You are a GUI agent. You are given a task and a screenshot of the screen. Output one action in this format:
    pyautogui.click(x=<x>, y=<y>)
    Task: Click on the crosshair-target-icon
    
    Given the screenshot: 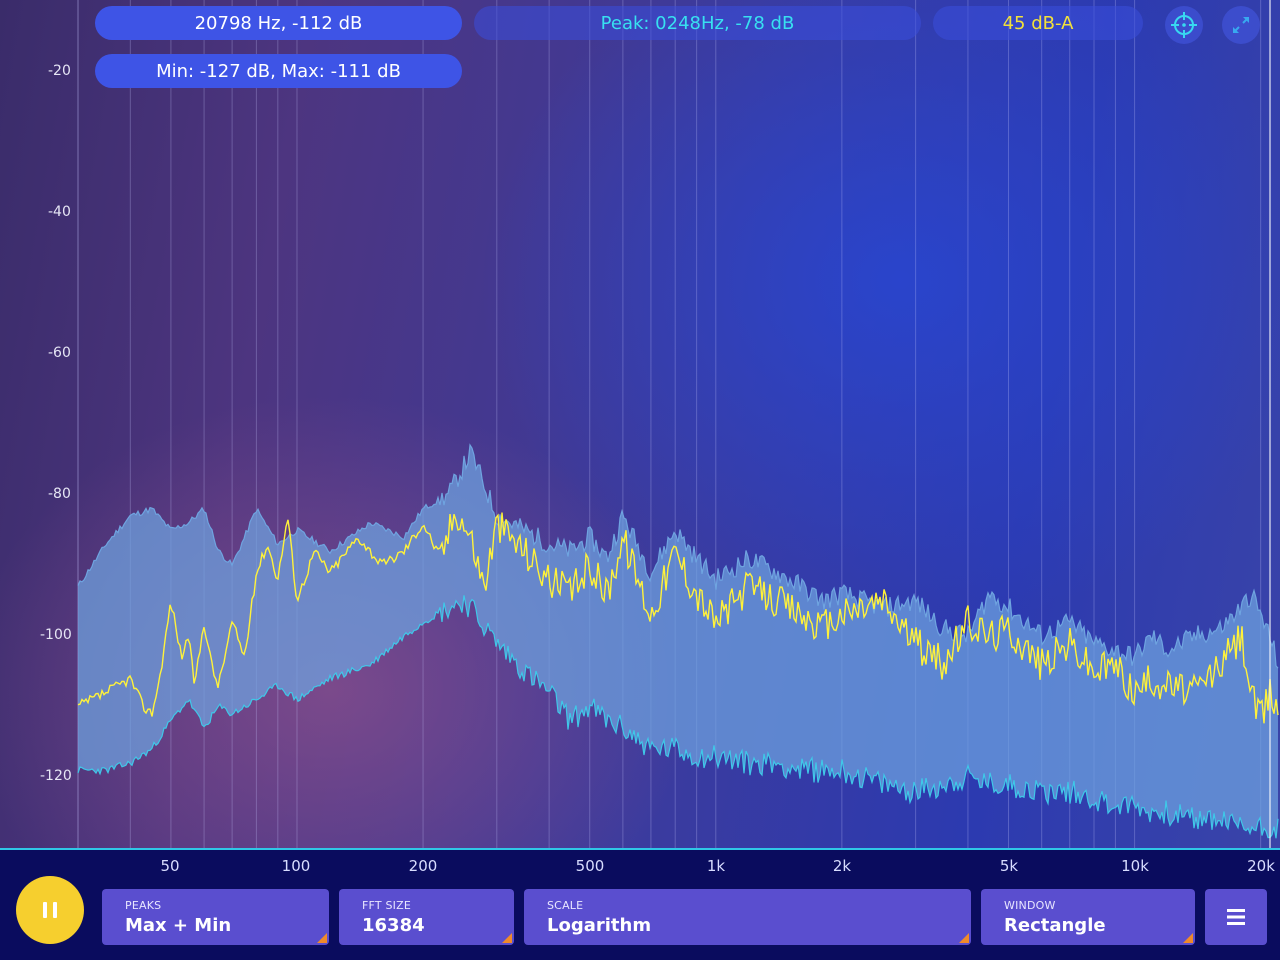 What is the action you would take?
    pyautogui.click(x=1184, y=25)
    